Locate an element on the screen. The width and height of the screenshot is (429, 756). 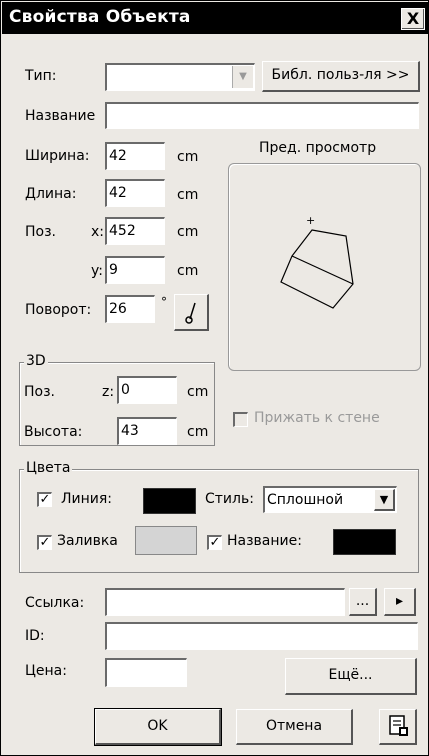
line-label: Линия: is located at coordinates (87, 499).